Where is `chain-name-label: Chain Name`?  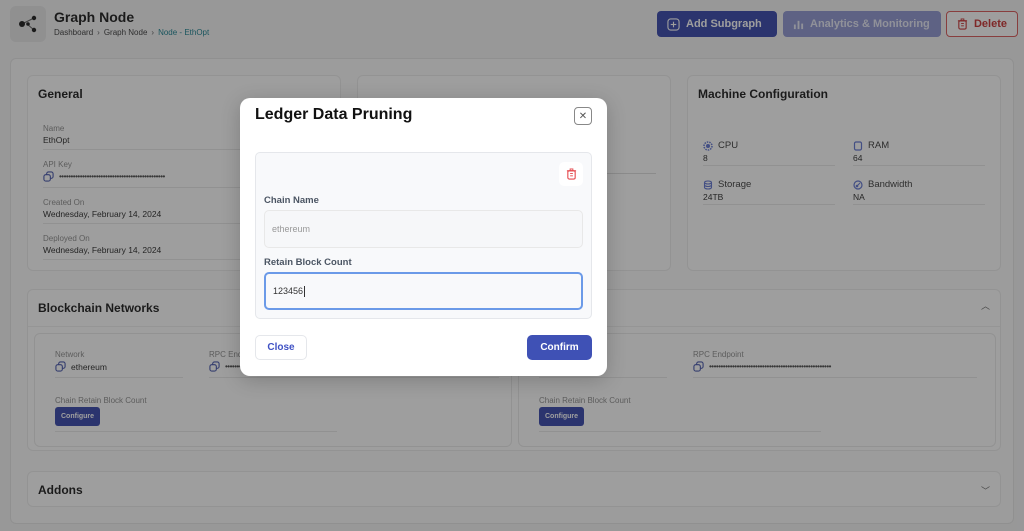 chain-name-label: Chain Name is located at coordinates (291, 200).